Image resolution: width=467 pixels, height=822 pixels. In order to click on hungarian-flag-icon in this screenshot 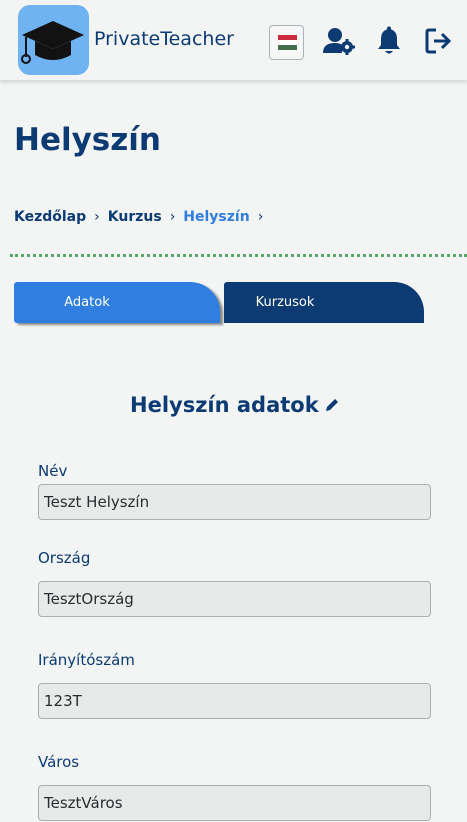, I will do `click(287, 42)`.